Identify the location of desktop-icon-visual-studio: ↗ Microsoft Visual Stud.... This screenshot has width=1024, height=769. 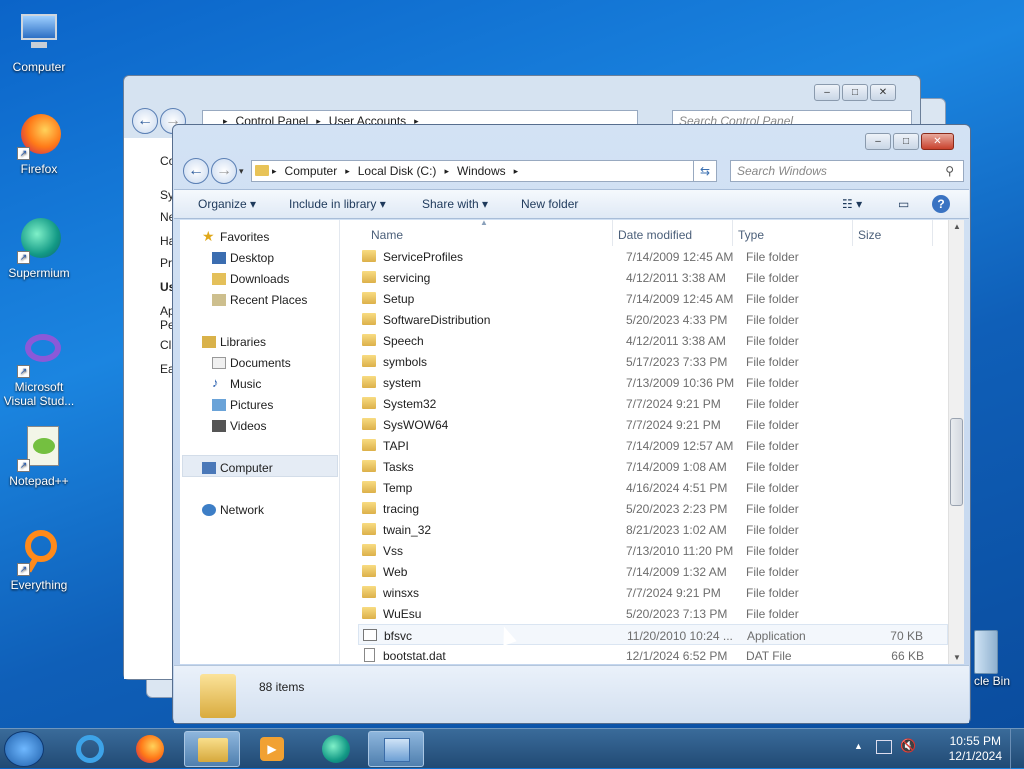
(39, 369).